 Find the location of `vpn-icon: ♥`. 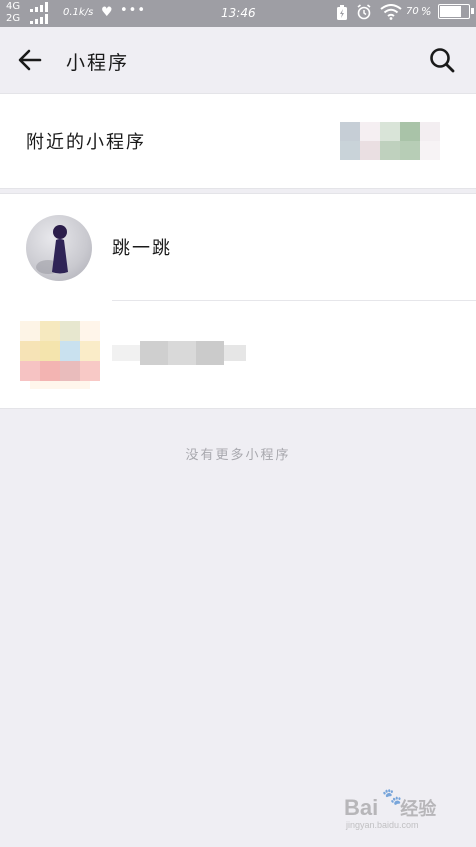

vpn-icon: ♥ is located at coordinates (107, 12).